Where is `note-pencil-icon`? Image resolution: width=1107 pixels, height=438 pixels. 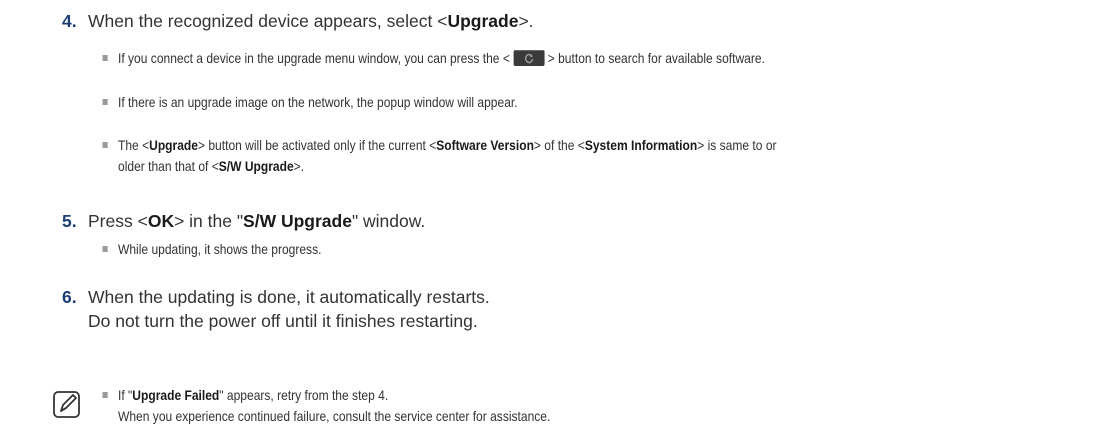
note-pencil-icon is located at coordinates (66, 404).